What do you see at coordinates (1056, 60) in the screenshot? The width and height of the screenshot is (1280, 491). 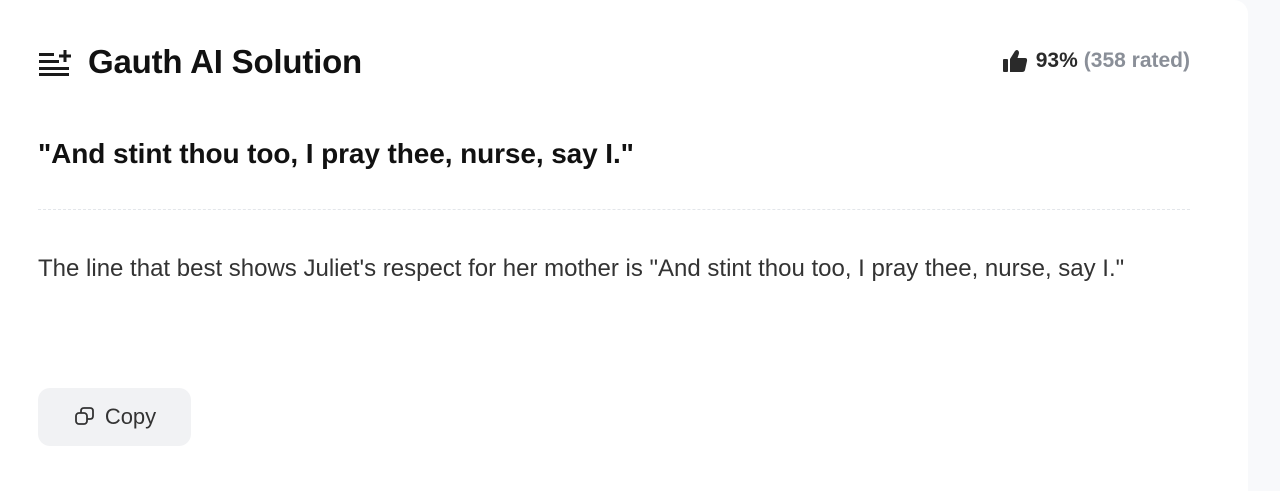 I see `rating-percent: 93%` at bounding box center [1056, 60].